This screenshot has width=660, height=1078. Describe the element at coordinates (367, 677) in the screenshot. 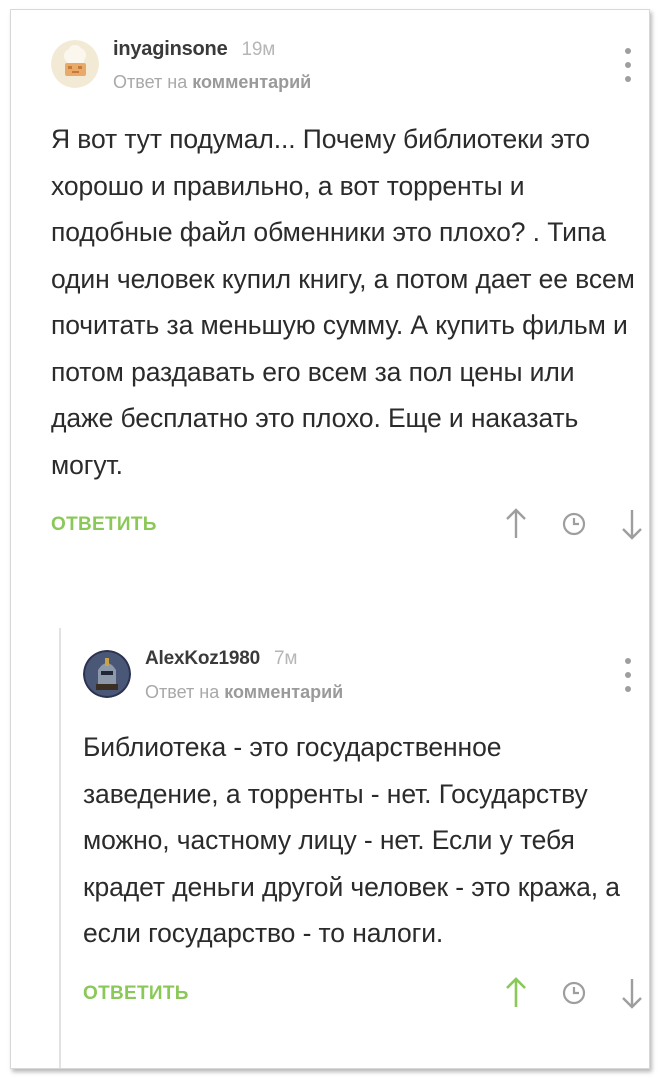

I see `comment-header: AlexKoz1980 7м Ответ на комментарий` at that location.